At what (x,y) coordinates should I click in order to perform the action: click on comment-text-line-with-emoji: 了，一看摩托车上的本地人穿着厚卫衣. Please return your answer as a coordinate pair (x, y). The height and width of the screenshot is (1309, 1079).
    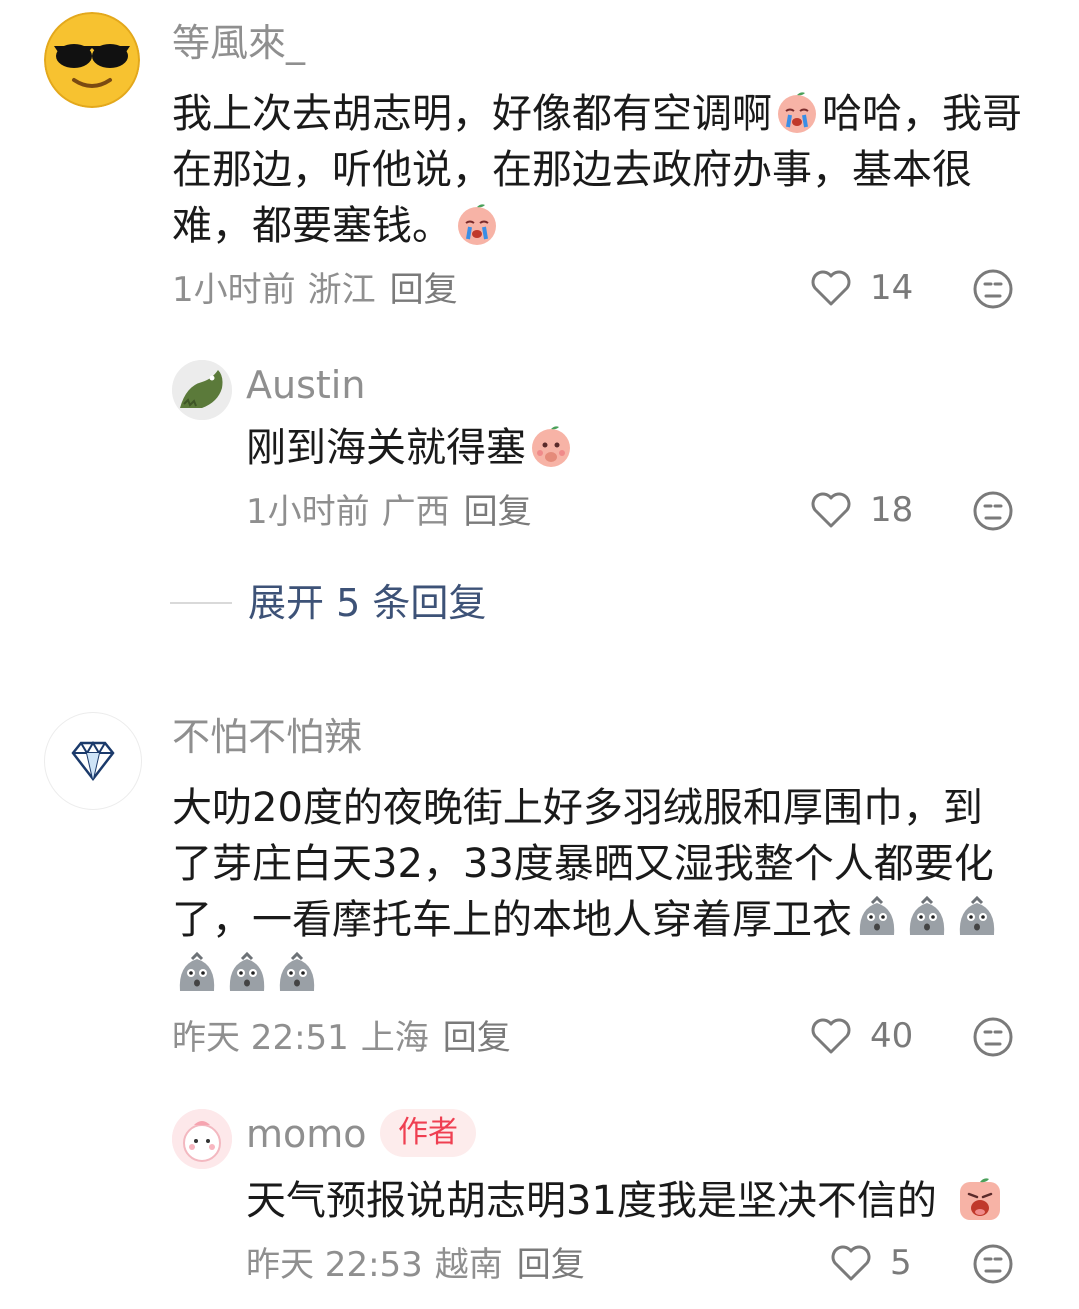
    Looking at the image, I should click on (612, 920).